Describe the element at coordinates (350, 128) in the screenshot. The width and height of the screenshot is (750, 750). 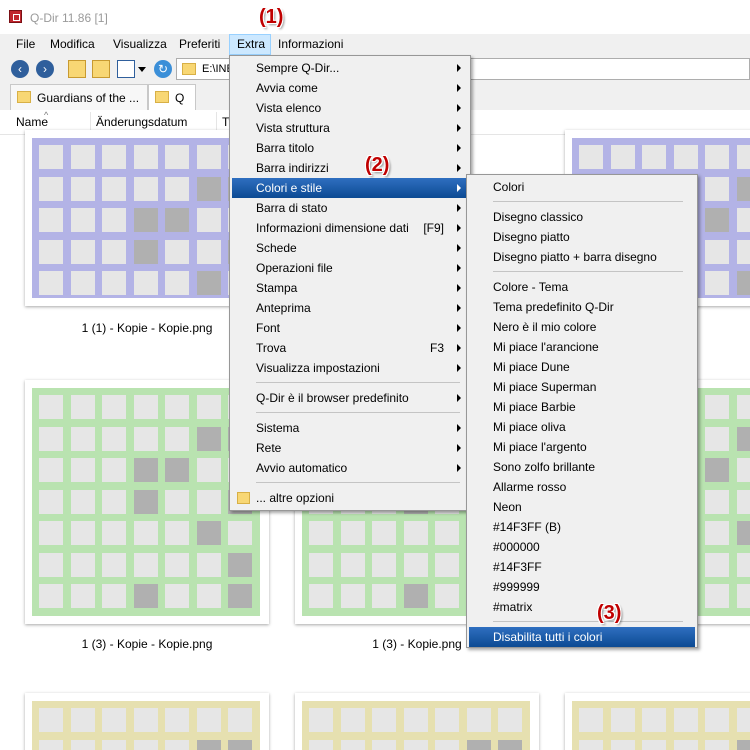
I see `extra-menu-item-3: Vista struttura` at that location.